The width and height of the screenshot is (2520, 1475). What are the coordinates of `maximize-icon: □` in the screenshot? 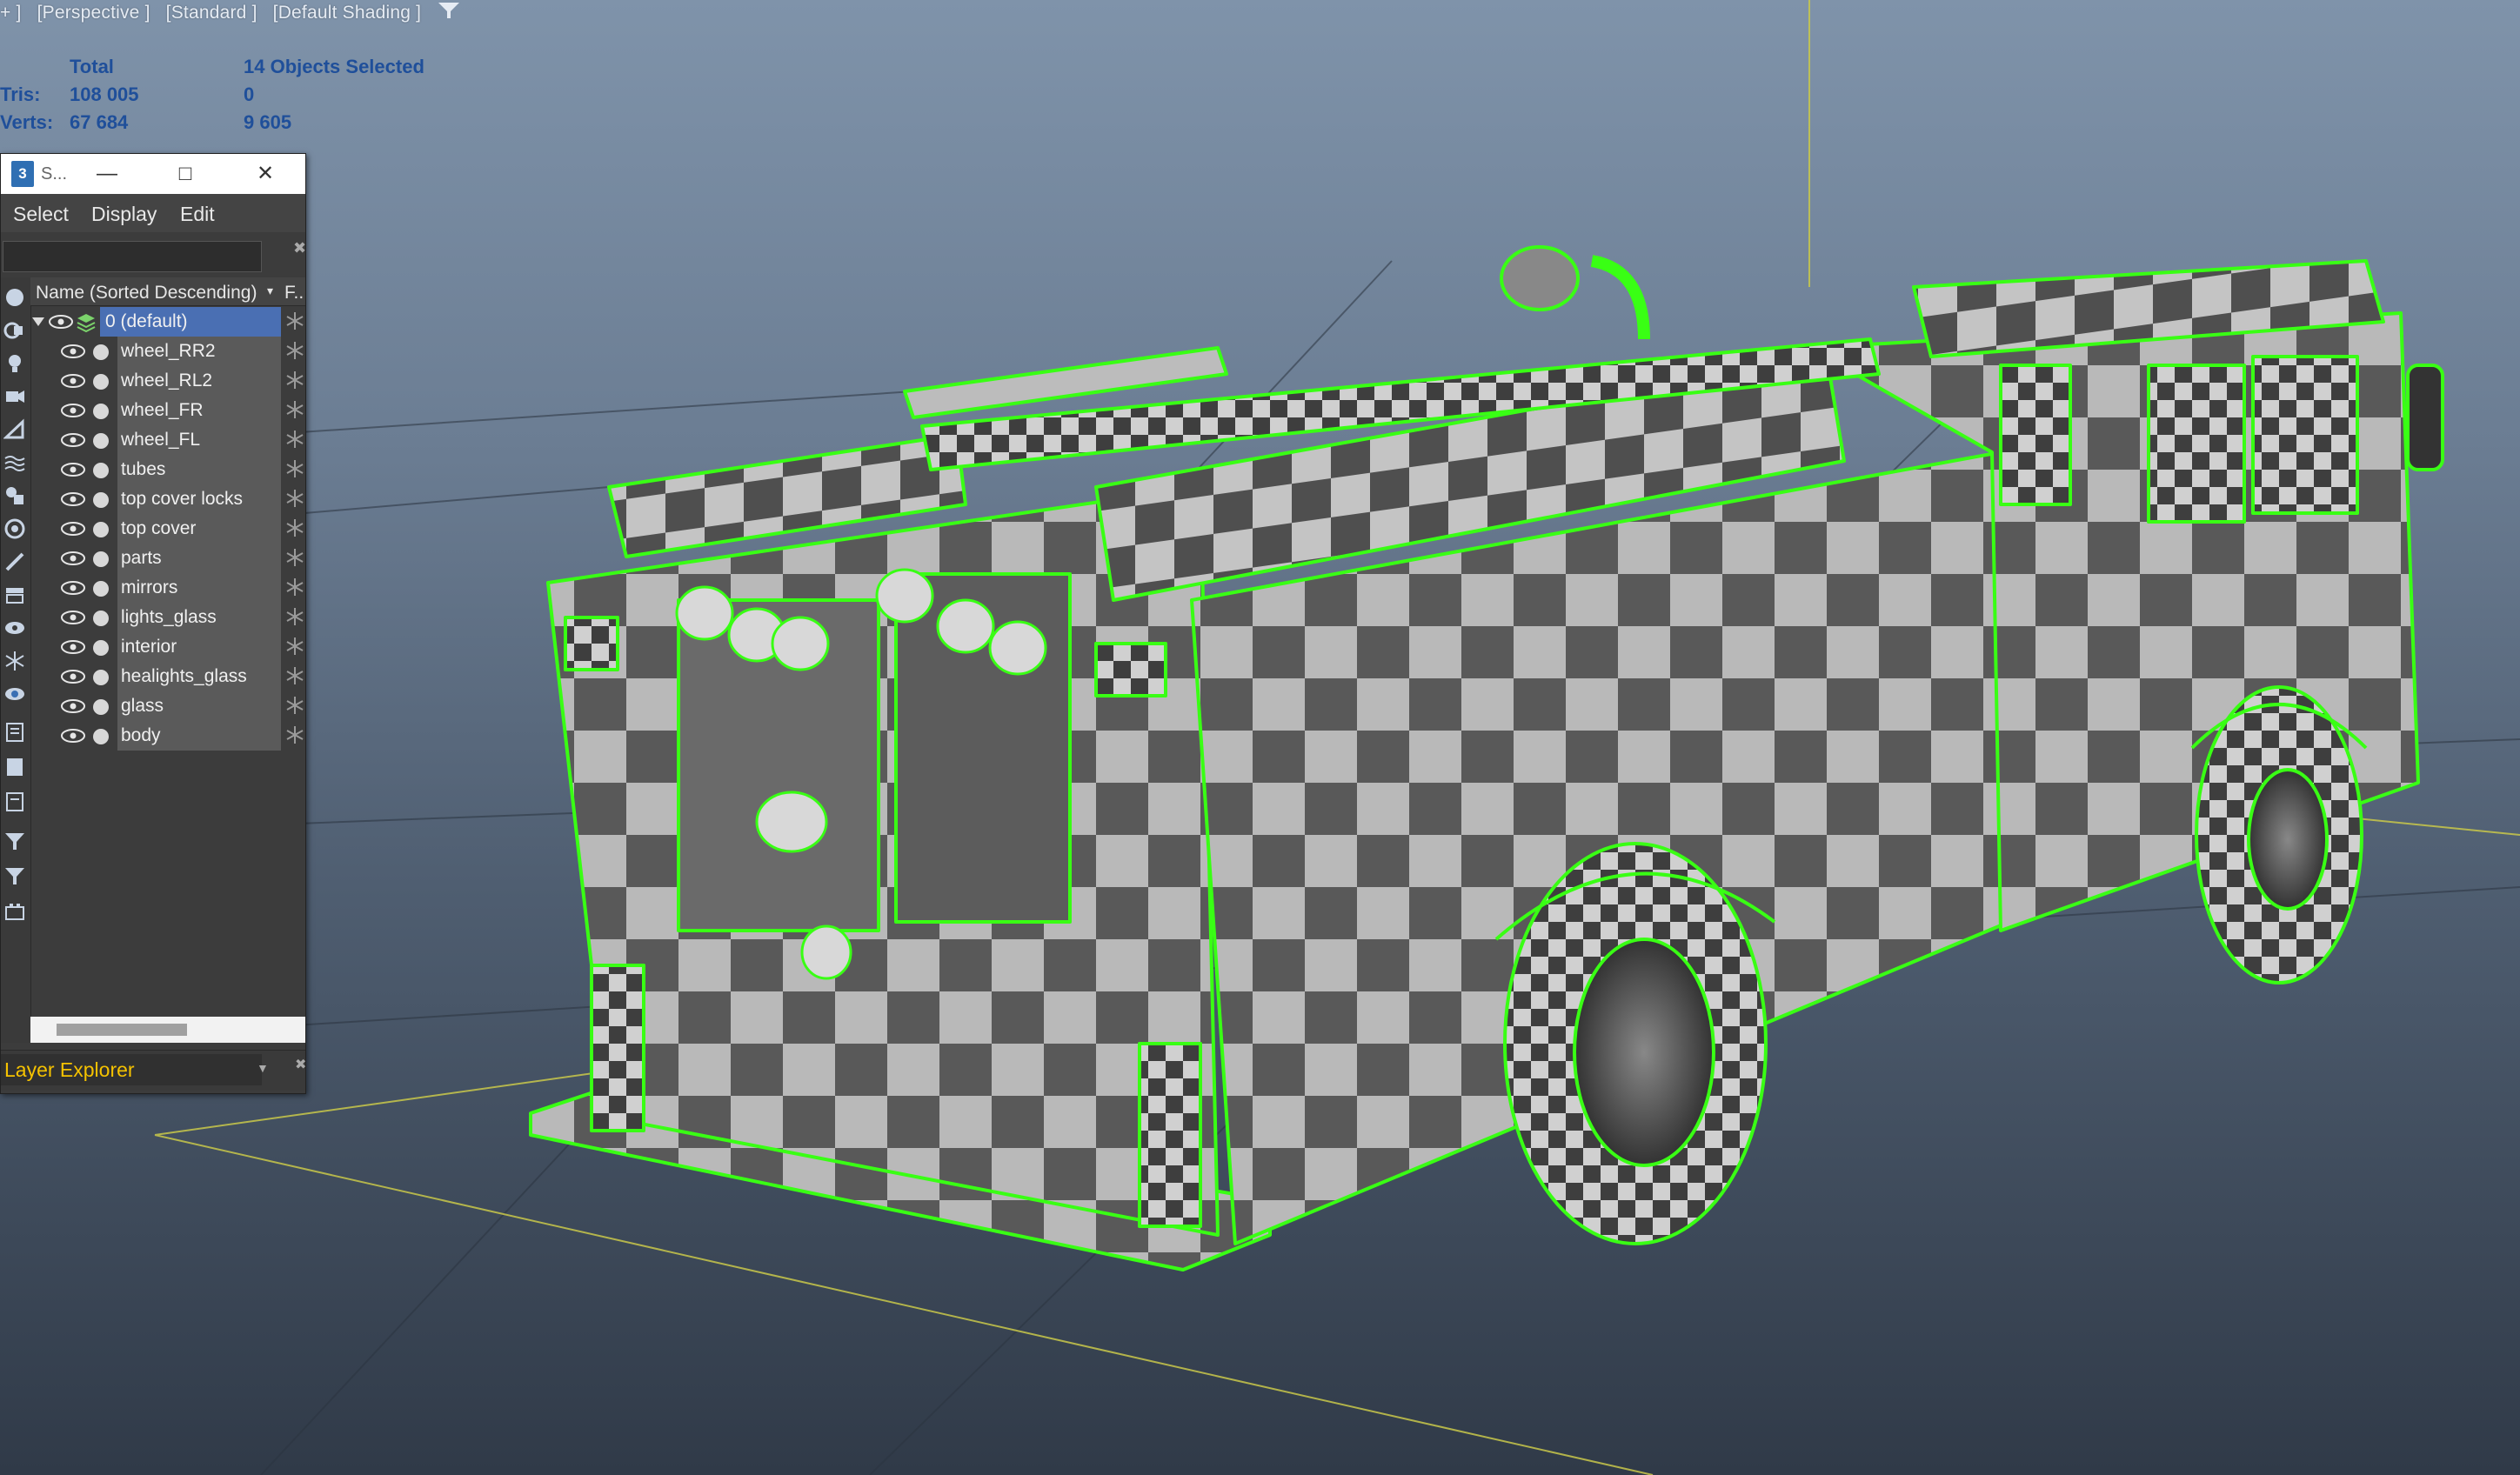 It's located at (185, 174).